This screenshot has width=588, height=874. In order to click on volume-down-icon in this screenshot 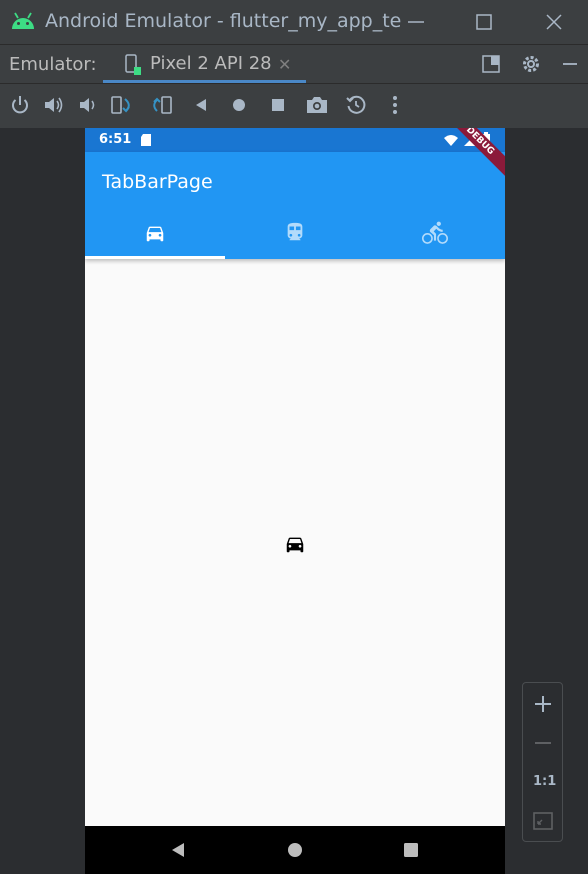, I will do `click(88, 105)`.